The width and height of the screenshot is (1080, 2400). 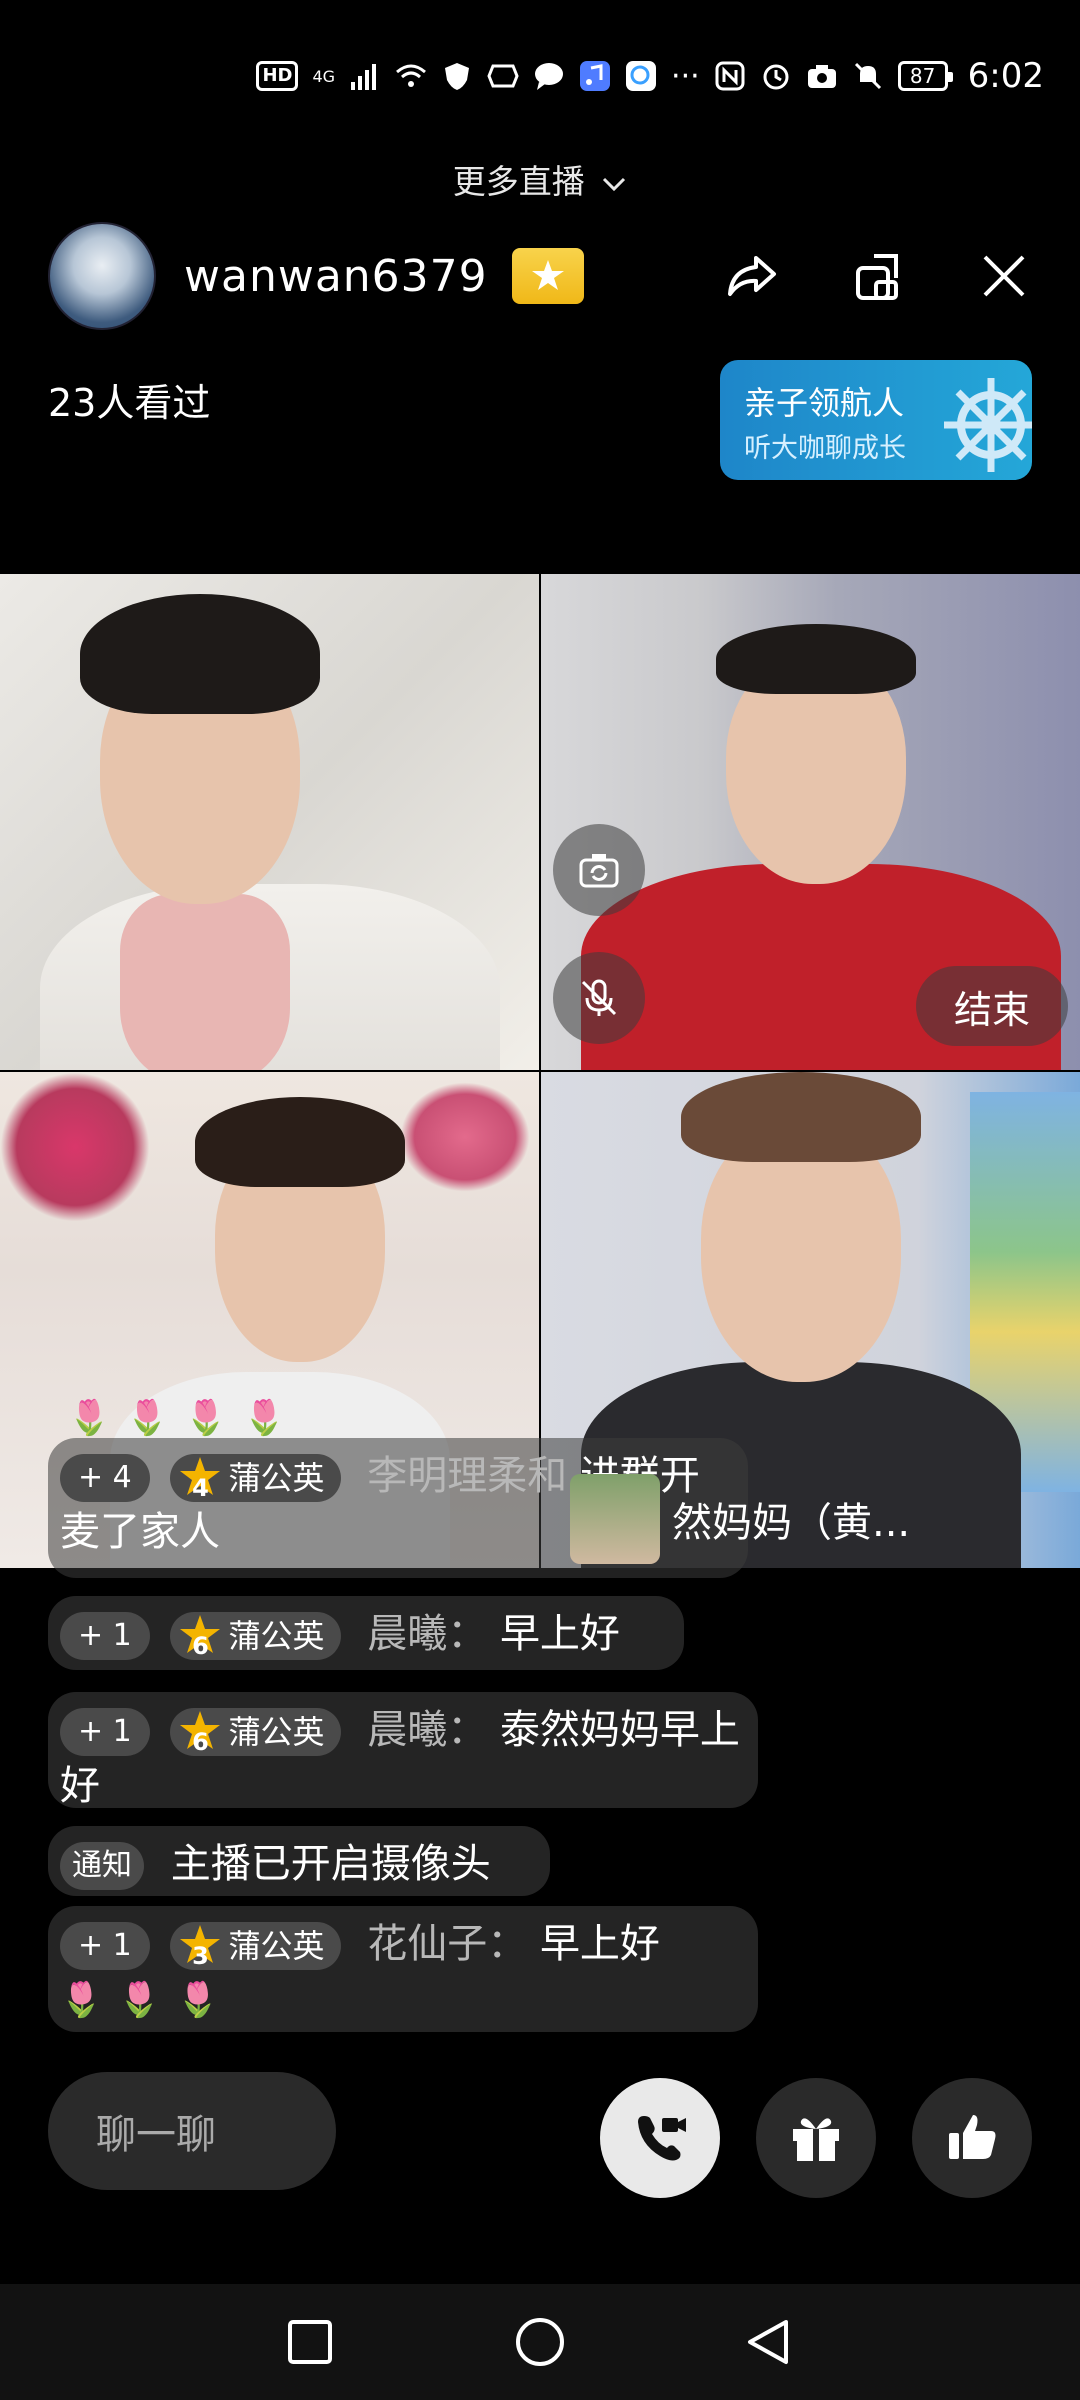 I want to click on video-call-button, so click(x=660, y=2138).